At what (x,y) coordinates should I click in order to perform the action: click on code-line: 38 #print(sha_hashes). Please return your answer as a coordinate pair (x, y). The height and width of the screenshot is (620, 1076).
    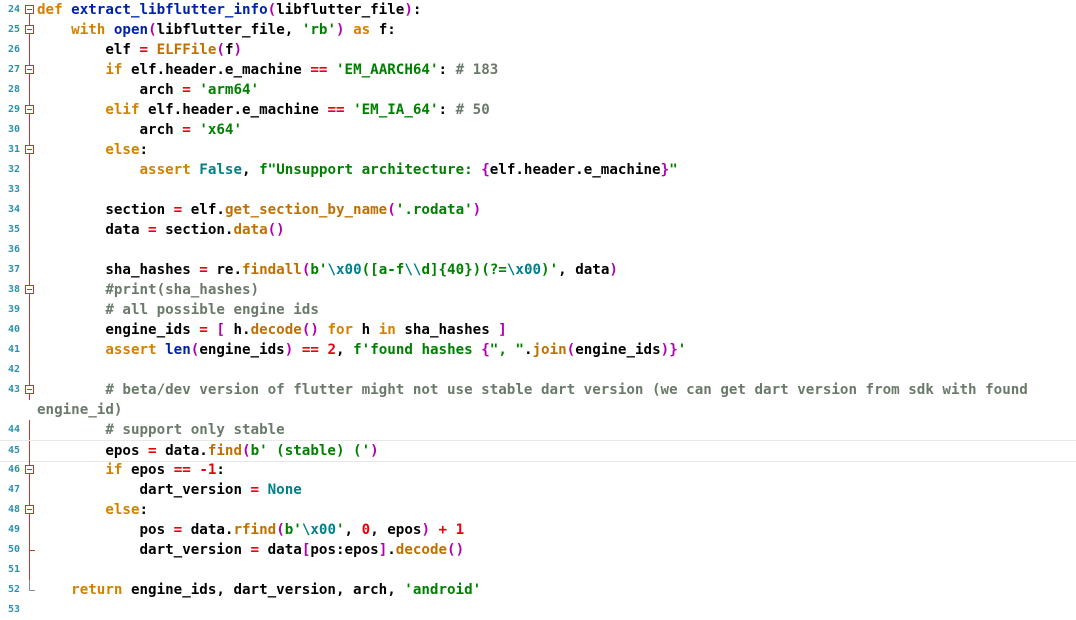
    Looking at the image, I should click on (538, 290).